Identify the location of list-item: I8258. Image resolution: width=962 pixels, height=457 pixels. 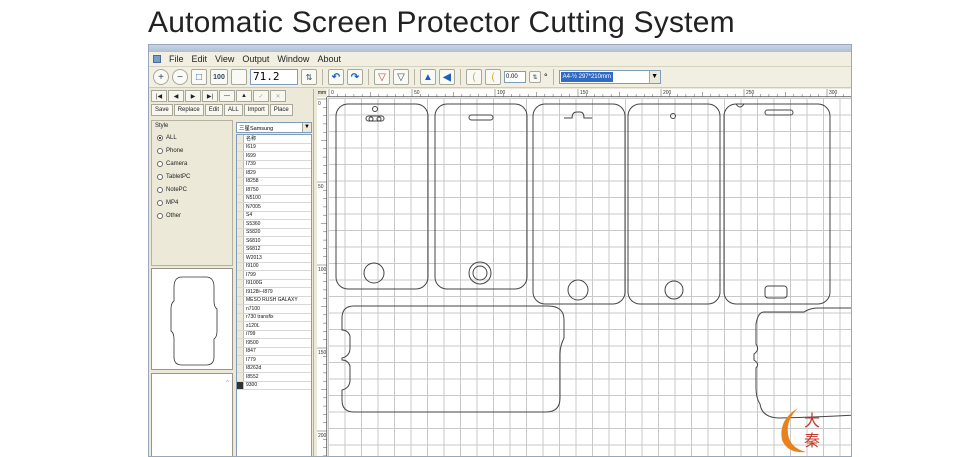
(274, 181).